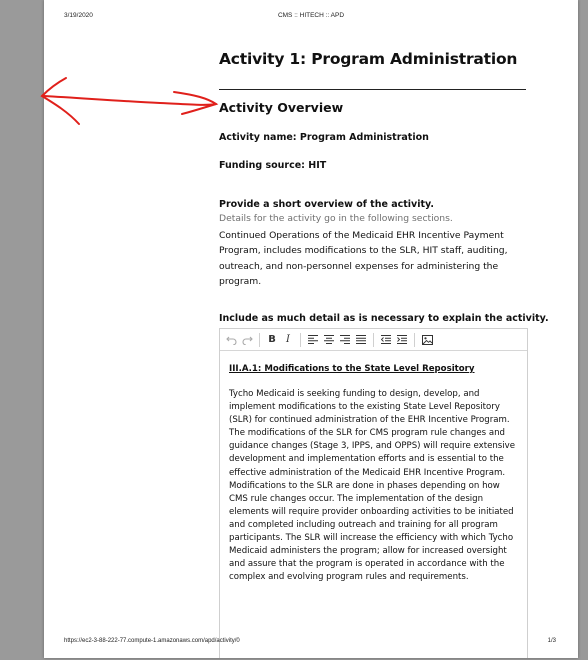  What do you see at coordinates (551, 641) in the screenshot?
I see `print-page-number: 1/3` at bounding box center [551, 641].